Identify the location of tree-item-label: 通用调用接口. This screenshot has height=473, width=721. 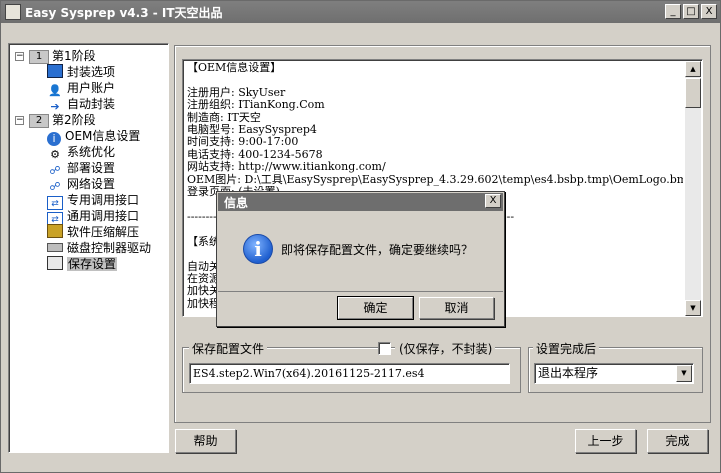
(103, 216).